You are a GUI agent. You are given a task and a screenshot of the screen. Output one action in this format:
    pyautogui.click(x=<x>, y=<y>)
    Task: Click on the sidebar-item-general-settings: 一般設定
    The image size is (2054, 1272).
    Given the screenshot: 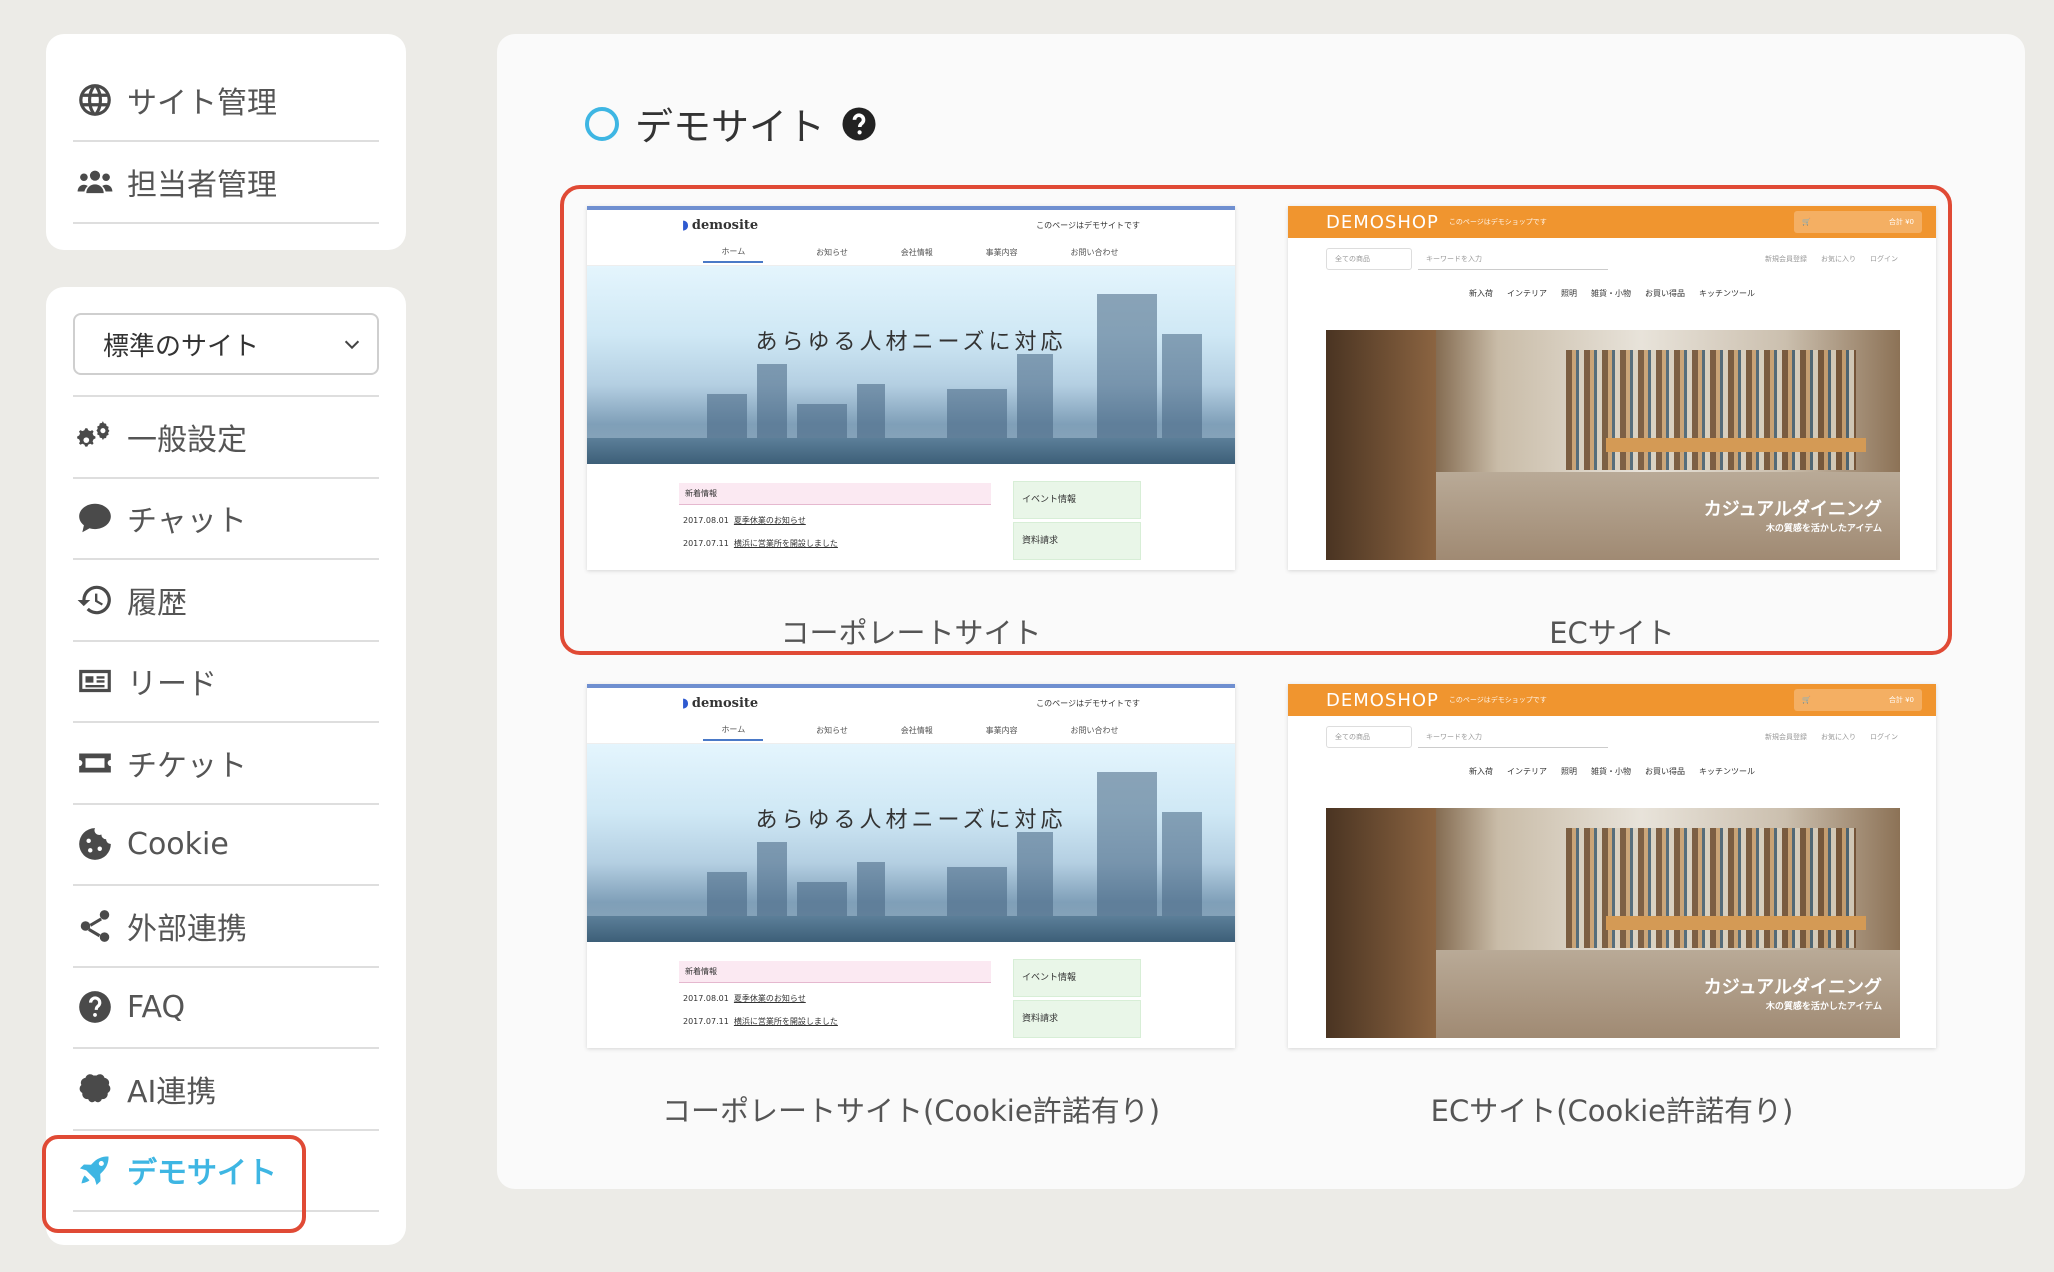 What is the action you would take?
    pyautogui.click(x=226, y=438)
    